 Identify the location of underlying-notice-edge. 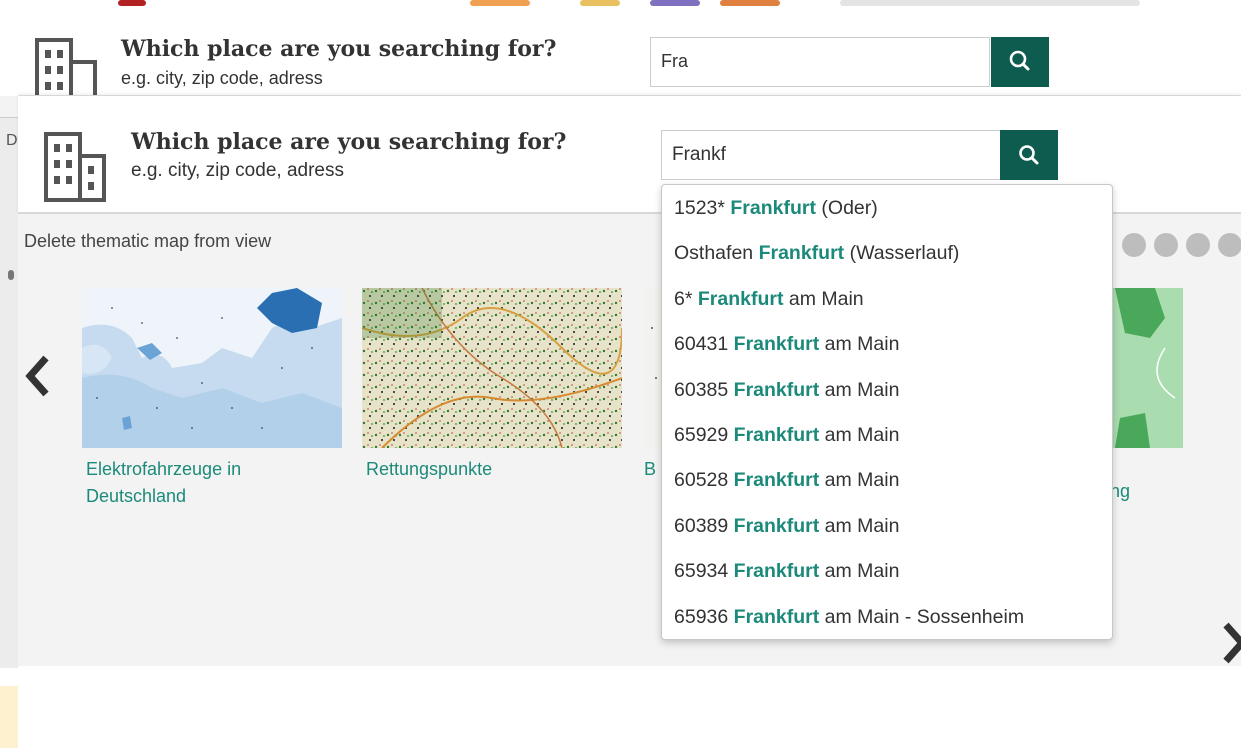
(9, 717).